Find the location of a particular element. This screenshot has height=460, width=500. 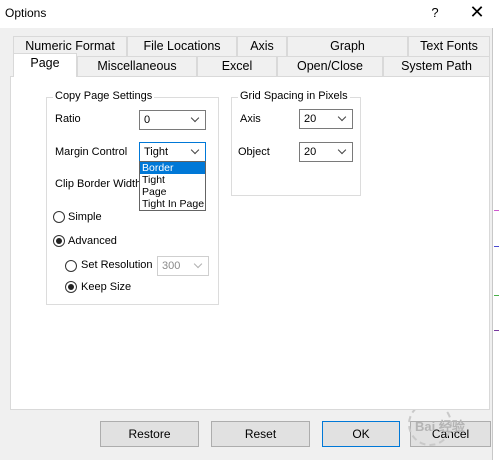

resolution-select: 300 is located at coordinates (183, 266).